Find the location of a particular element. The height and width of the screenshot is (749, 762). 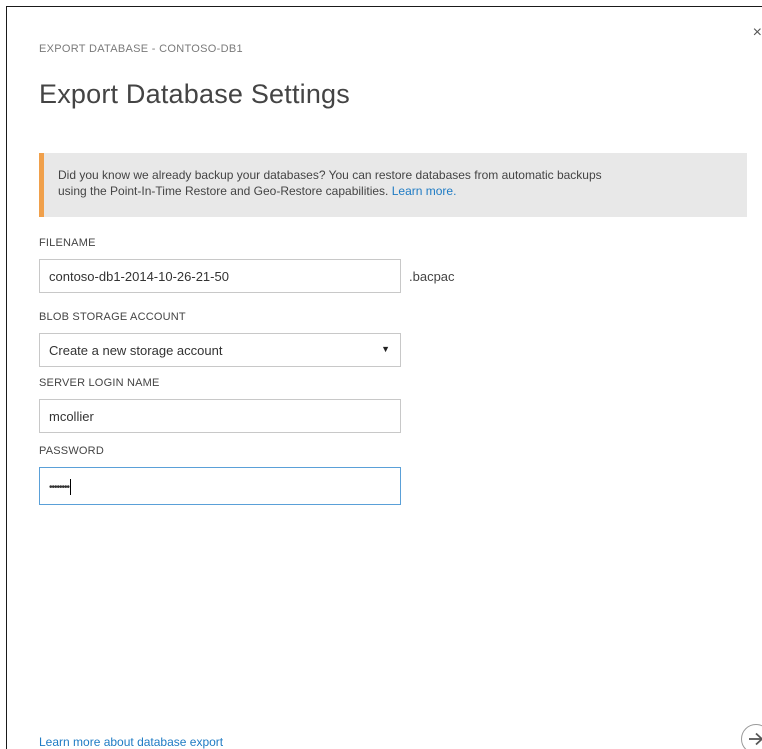

breadcrumb: EXPORT DATABASE - CONTOSO-DB1 is located at coordinates (141, 49).